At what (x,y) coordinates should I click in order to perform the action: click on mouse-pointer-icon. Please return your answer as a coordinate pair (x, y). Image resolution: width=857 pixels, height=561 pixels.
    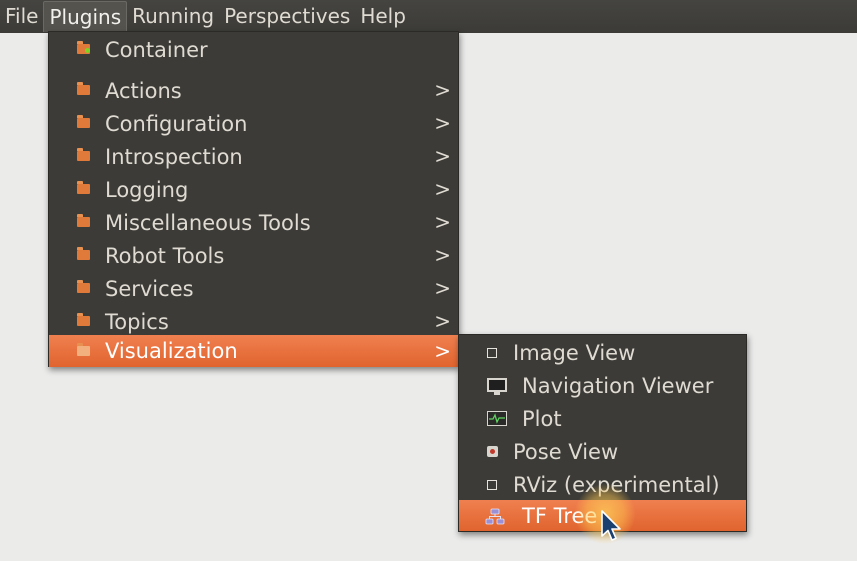
    Looking at the image, I should click on (612, 529).